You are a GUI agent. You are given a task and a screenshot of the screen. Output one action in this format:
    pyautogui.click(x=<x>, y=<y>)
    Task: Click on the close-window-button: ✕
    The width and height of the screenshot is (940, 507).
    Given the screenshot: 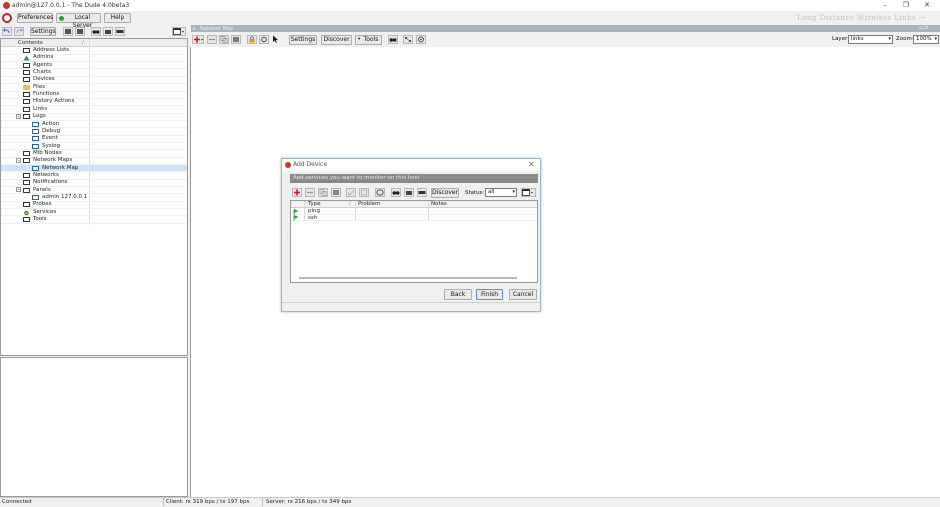 What is the action you would take?
    pyautogui.click(x=927, y=5)
    